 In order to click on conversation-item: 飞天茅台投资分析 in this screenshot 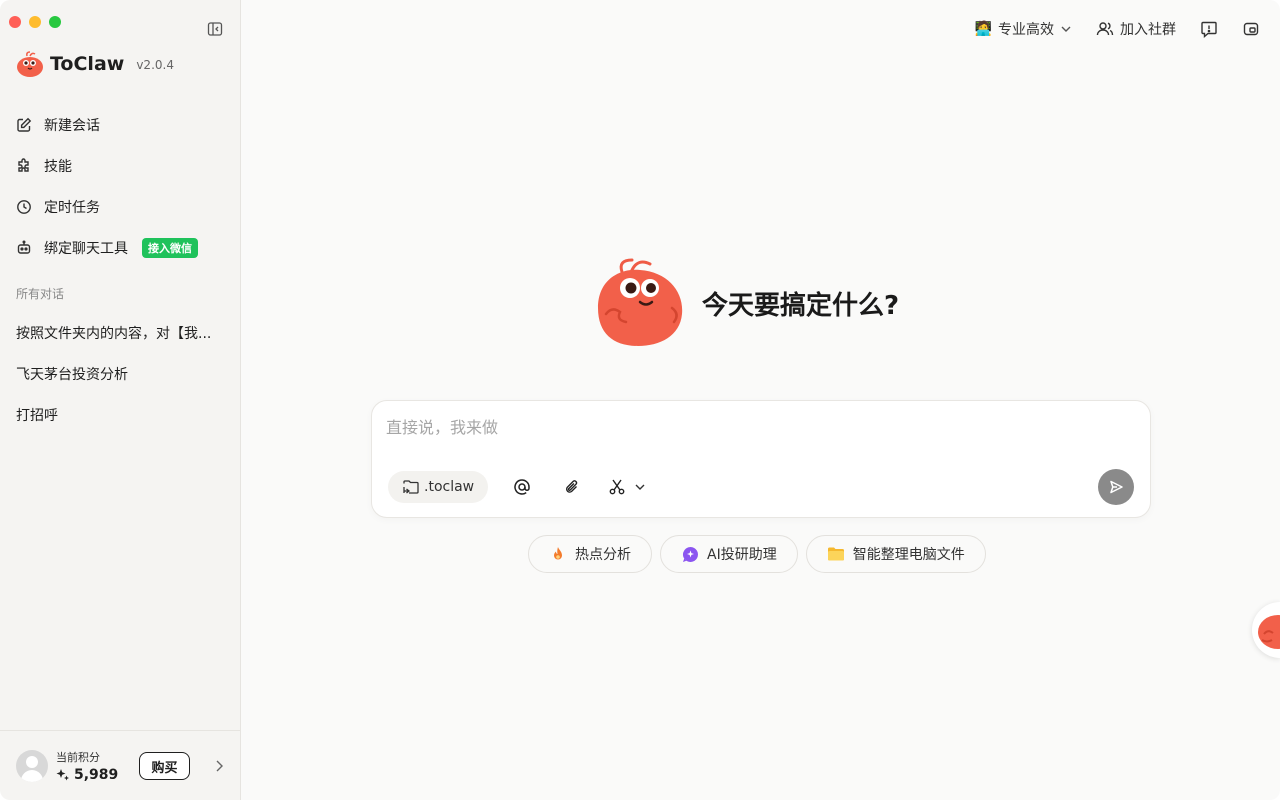, I will do `click(120, 373)`.